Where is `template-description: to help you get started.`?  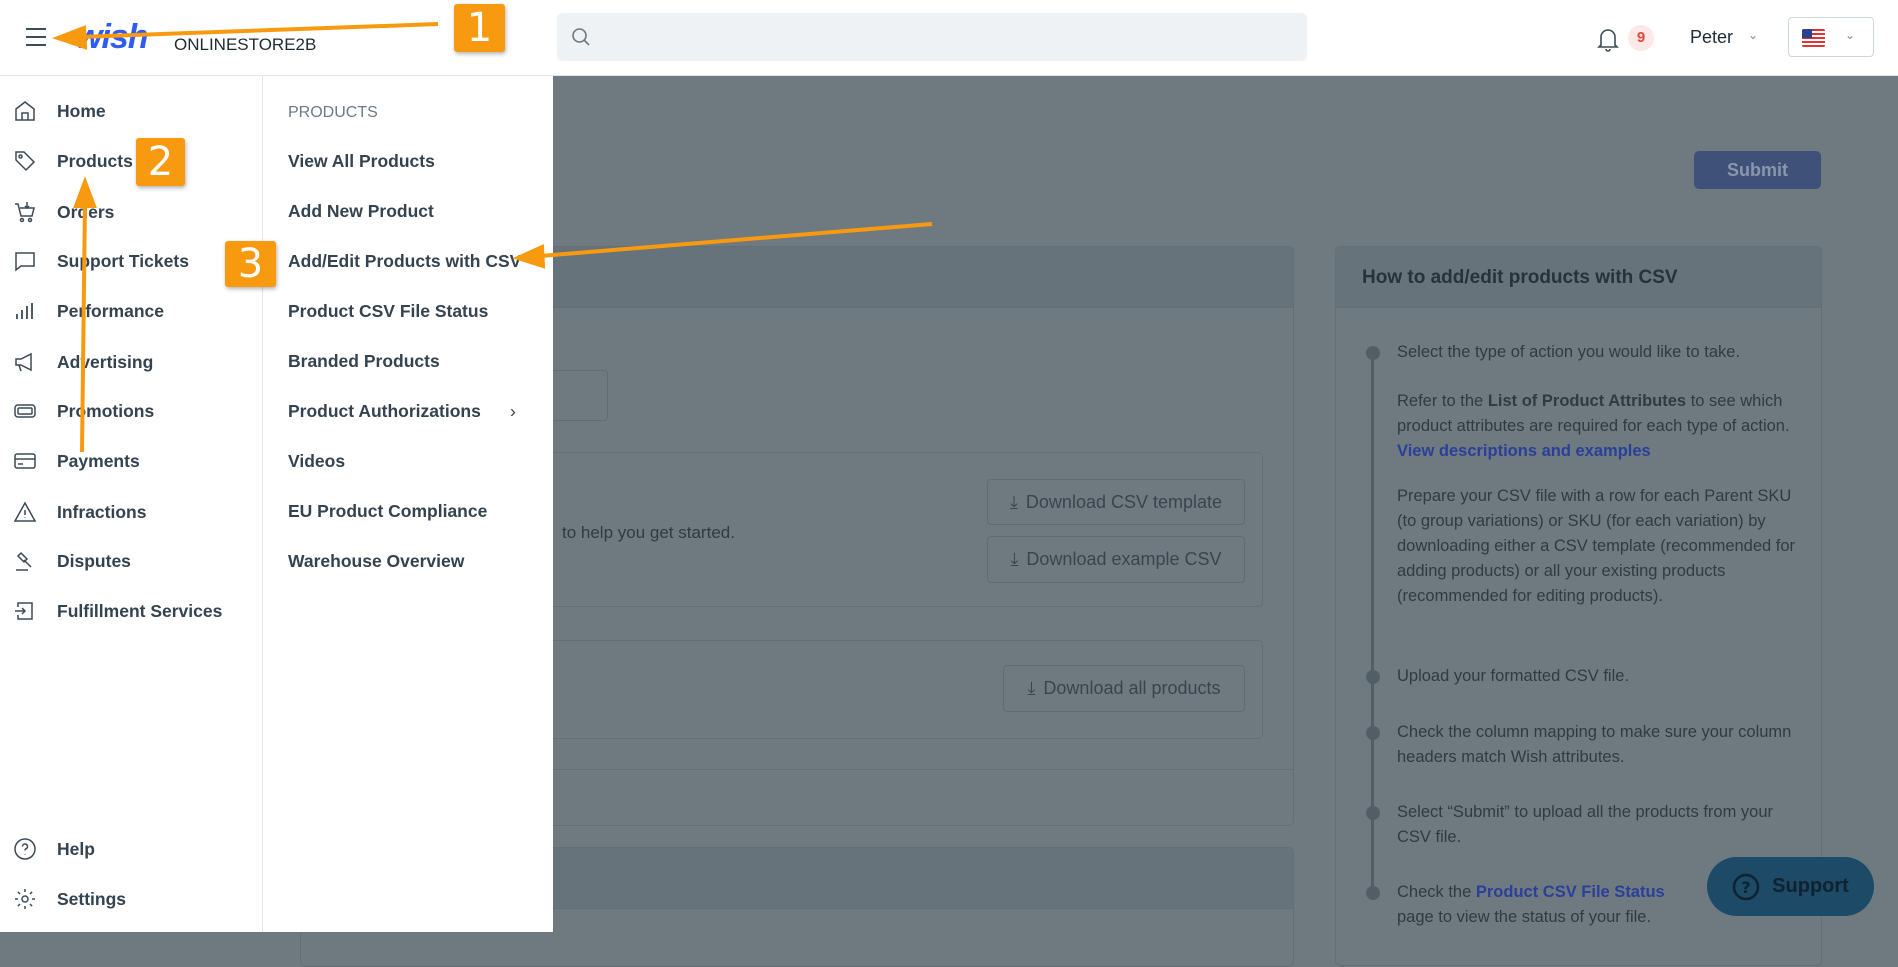
template-description: to help you get started. is located at coordinates (648, 532).